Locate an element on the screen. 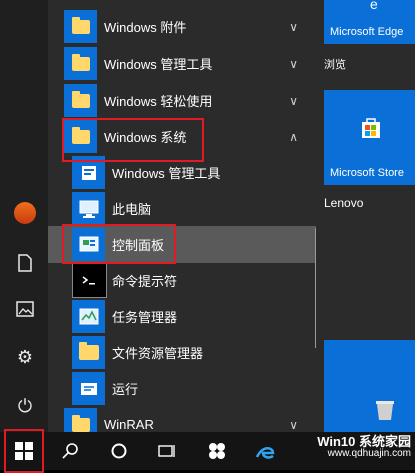 This screenshot has height=473, width=415. search-icon is located at coordinates (71, 451).